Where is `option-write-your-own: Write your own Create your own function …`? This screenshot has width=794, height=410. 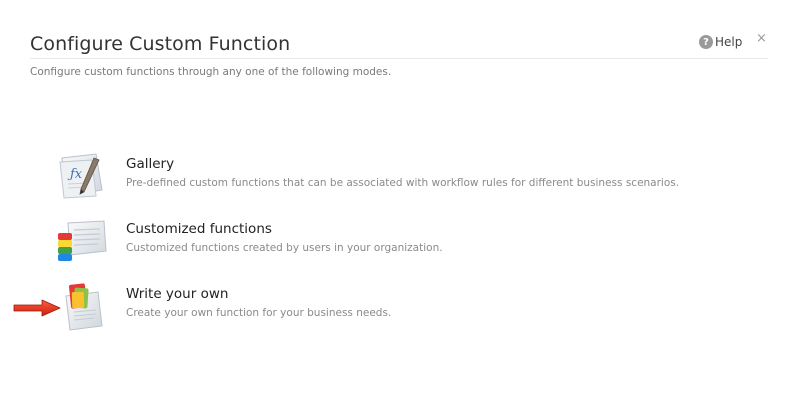 option-write-your-own: Write your own Create your own function … is located at coordinates (375, 309).